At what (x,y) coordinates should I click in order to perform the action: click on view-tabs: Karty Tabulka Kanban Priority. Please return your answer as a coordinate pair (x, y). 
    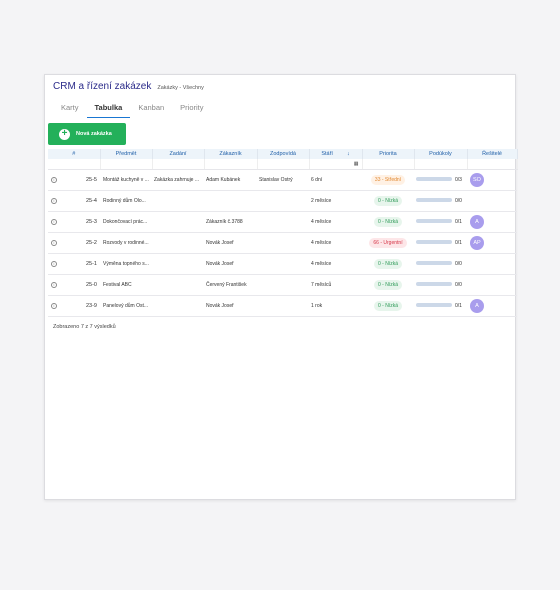
    Looking at the image, I should click on (132, 109).